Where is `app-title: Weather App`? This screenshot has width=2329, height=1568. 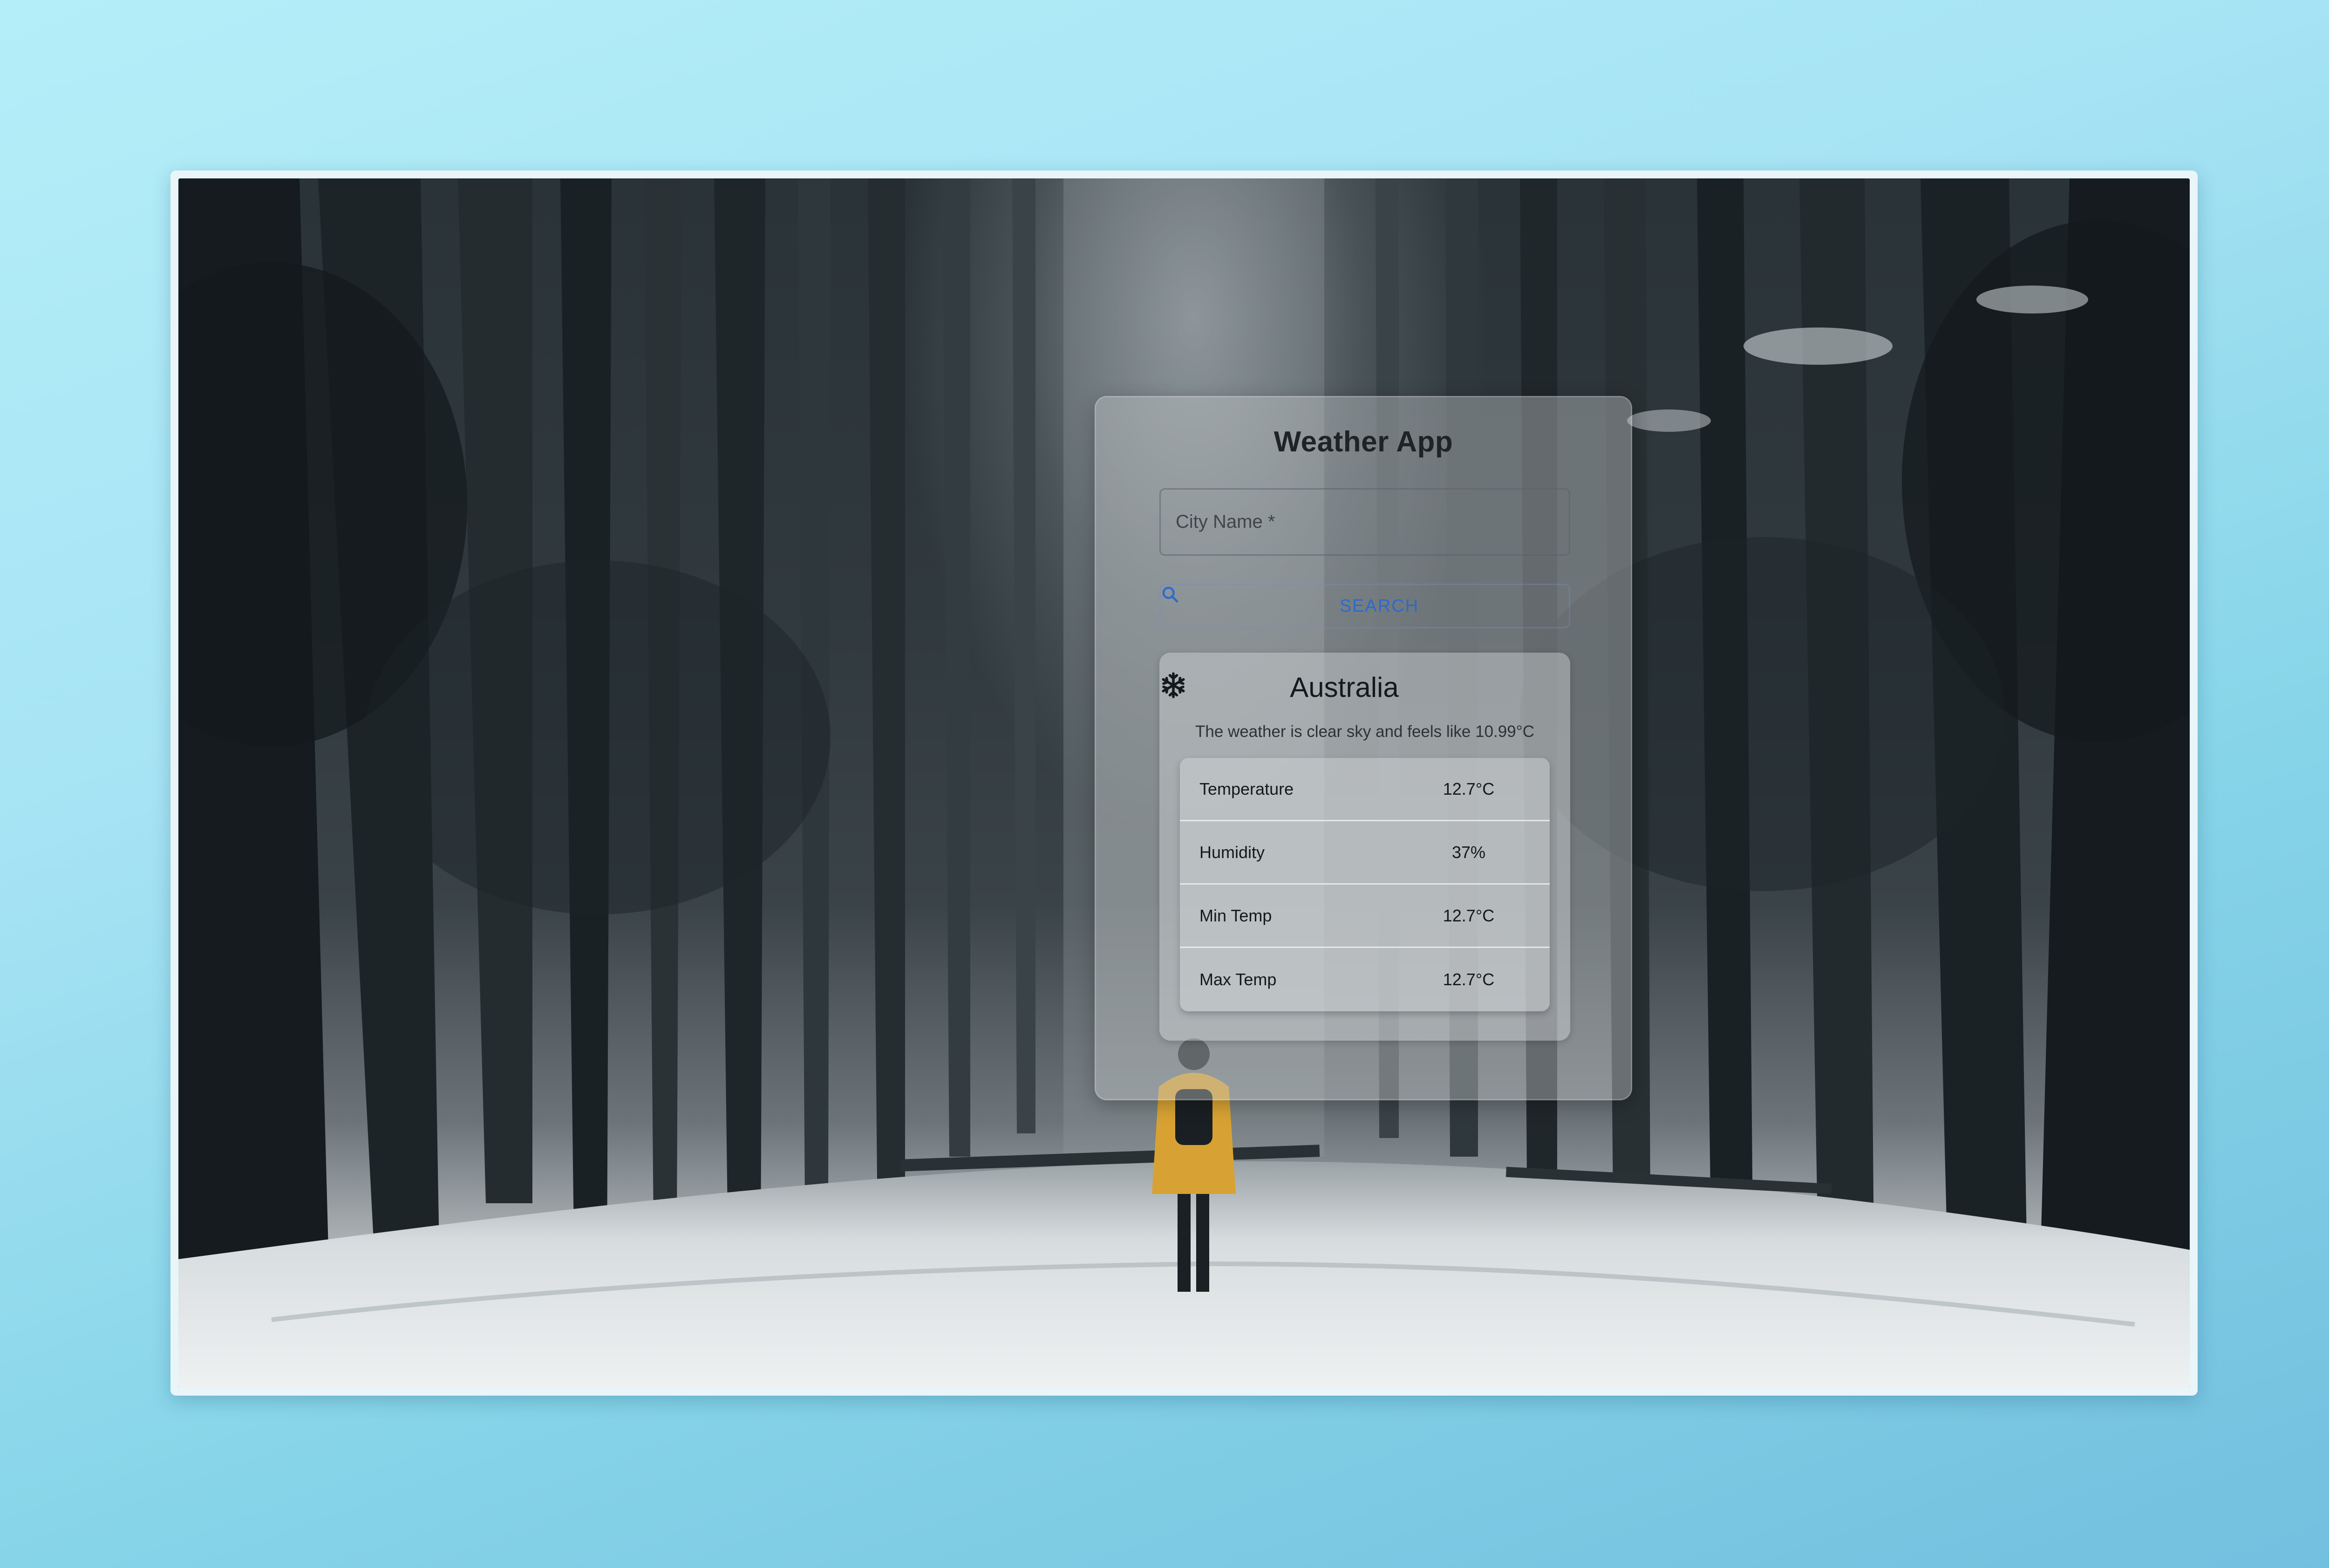 app-title: Weather App is located at coordinates (1363, 442).